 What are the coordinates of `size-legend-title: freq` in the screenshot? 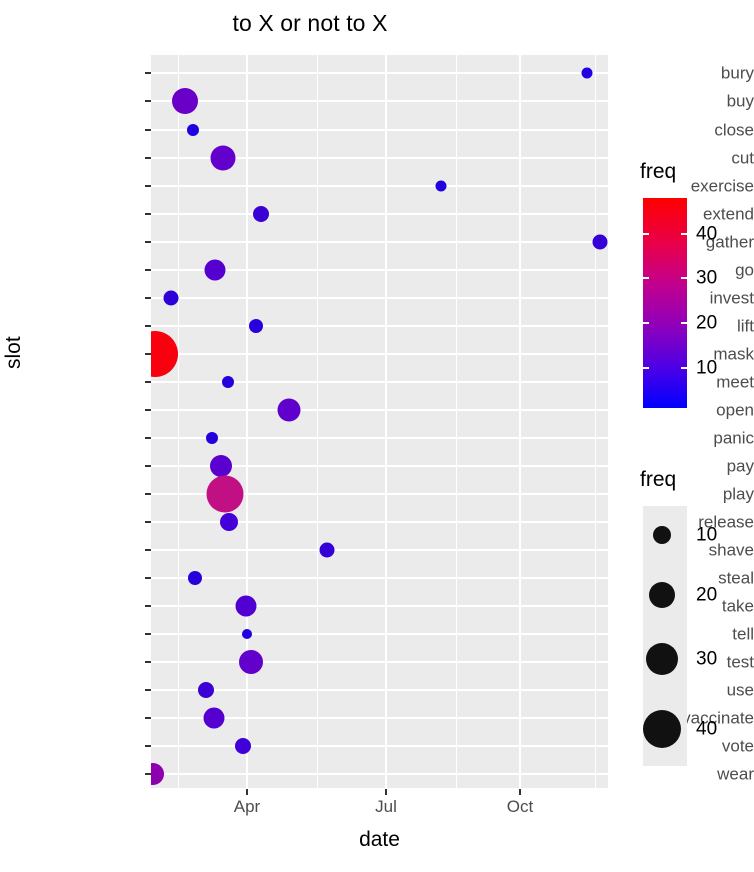 It's located at (658, 479).